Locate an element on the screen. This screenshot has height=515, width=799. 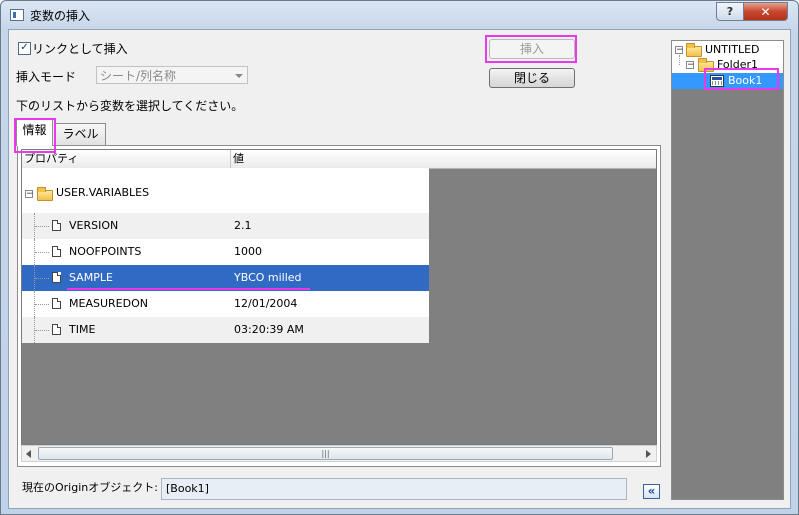
instruction-text: 下のリストから変数を選択してください。 is located at coordinates (130, 106).